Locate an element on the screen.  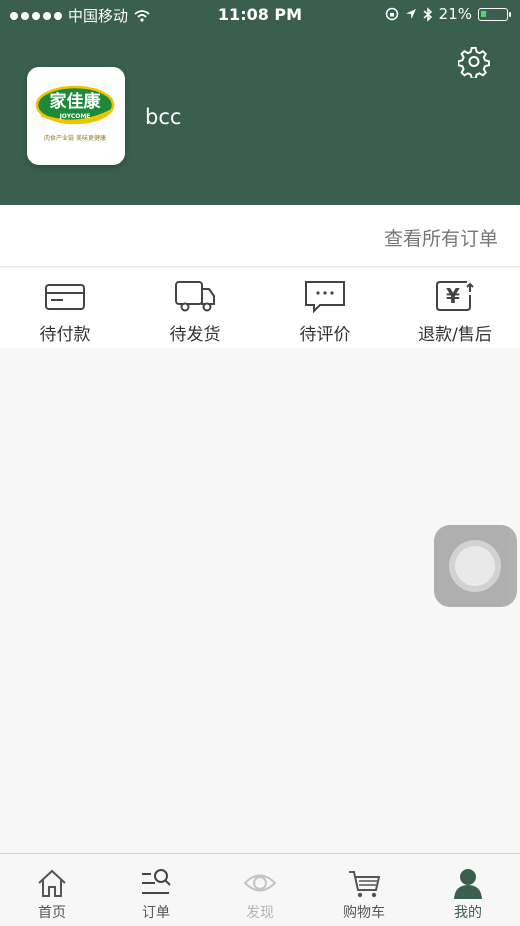
joycome-logo: 家佳康 JOYCOME 肉食产业链 美味更健康 is located at coordinates (75, 113).